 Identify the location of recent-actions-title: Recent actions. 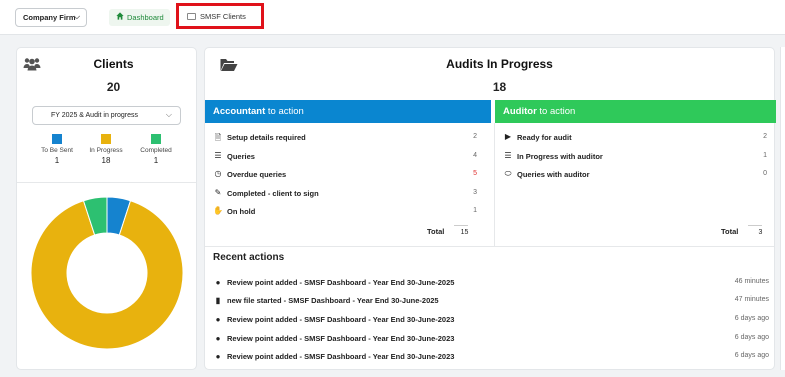
(249, 257).